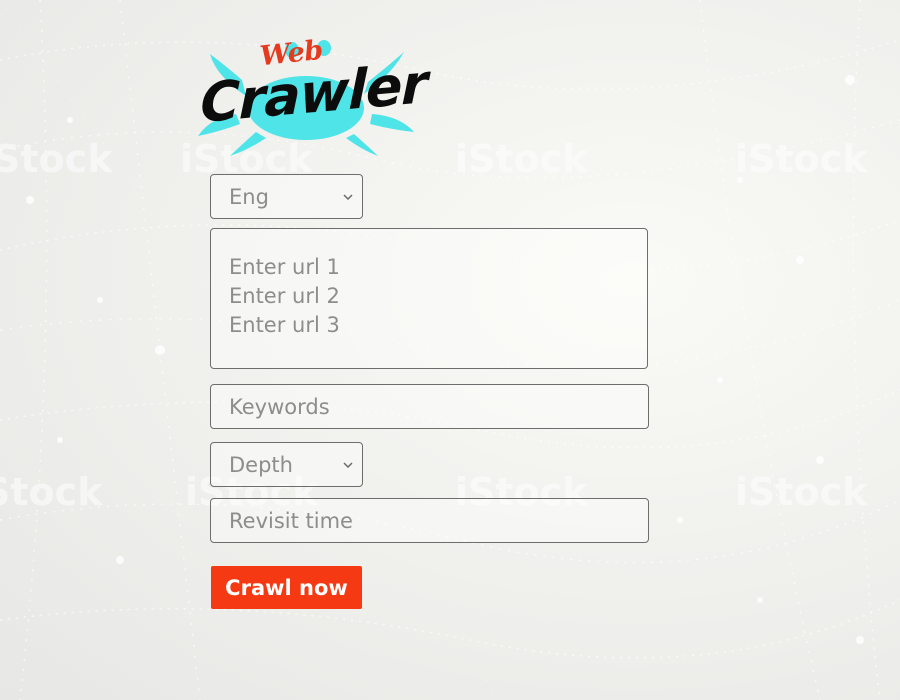 This screenshot has height=700, width=900. What do you see at coordinates (311, 96) in the screenshot?
I see `web-crawler-logo: Web Crawler` at bounding box center [311, 96].